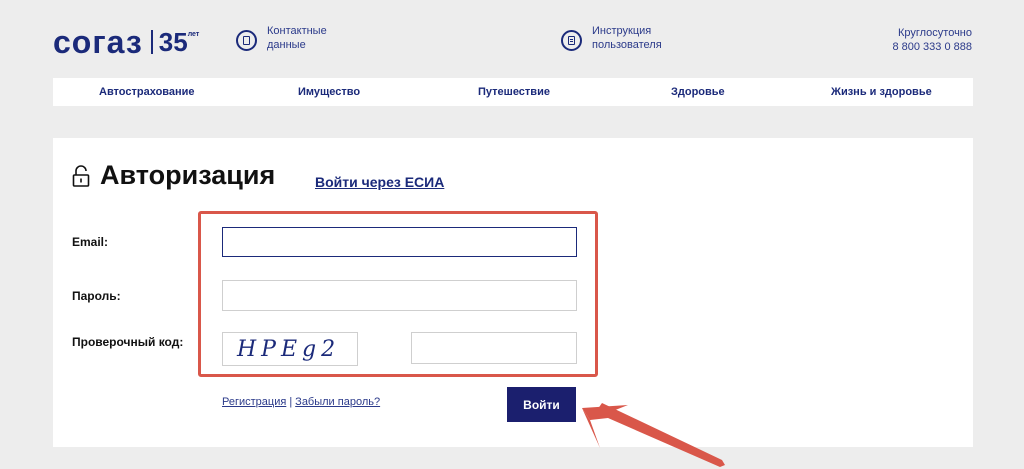 This screenshot has height=469, width=1024. I want to click on password-input, so click(399, 295).